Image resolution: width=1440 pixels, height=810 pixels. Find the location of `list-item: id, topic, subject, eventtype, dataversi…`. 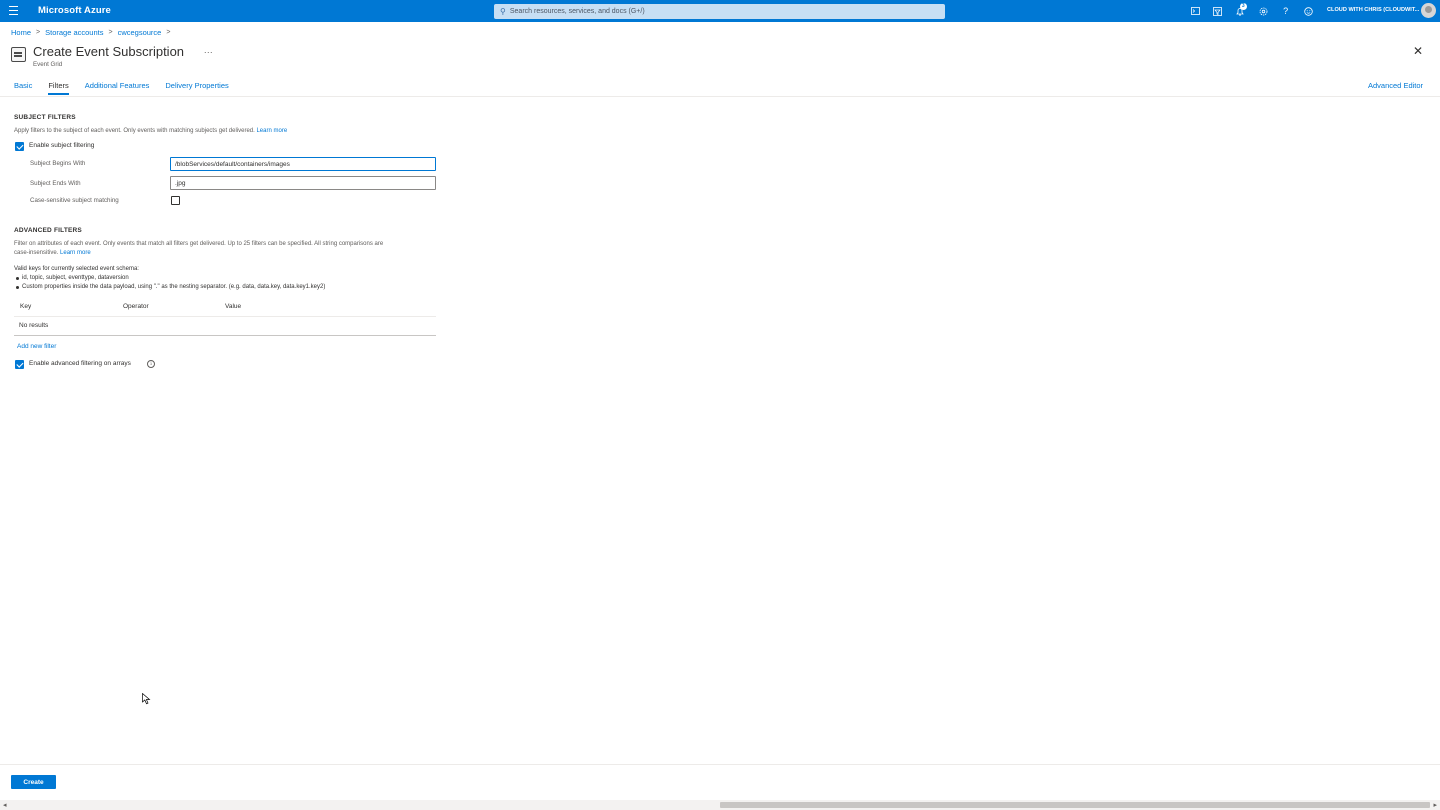

list-item: id, topic, subject, eventtype, dataversi… is located at coordinates (169, 278).